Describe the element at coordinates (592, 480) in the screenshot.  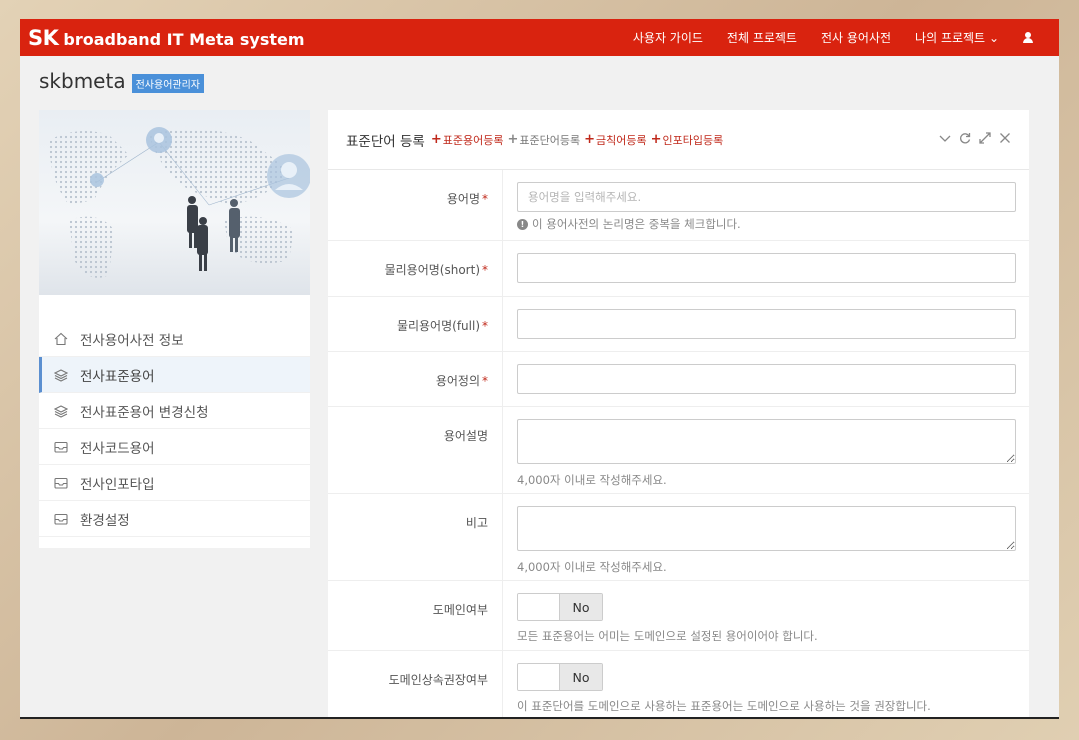
I see `description-help: 4,000자 이내로 작성해주세요.` at that location.